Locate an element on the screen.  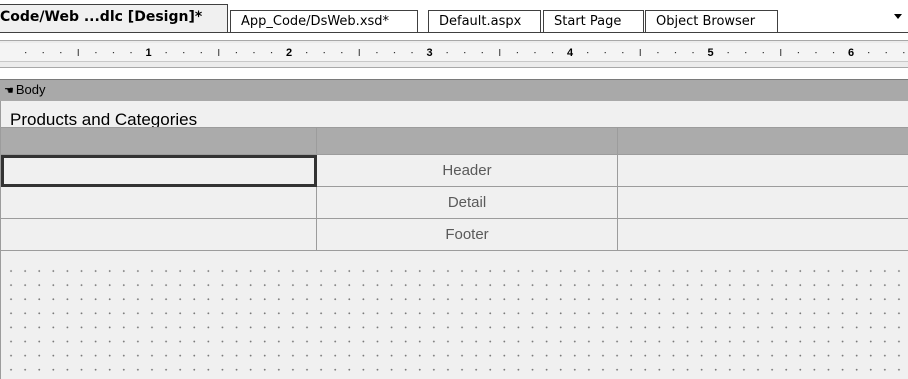
pointing-hand-icon: ☚ is located at coordinates (9, 91).